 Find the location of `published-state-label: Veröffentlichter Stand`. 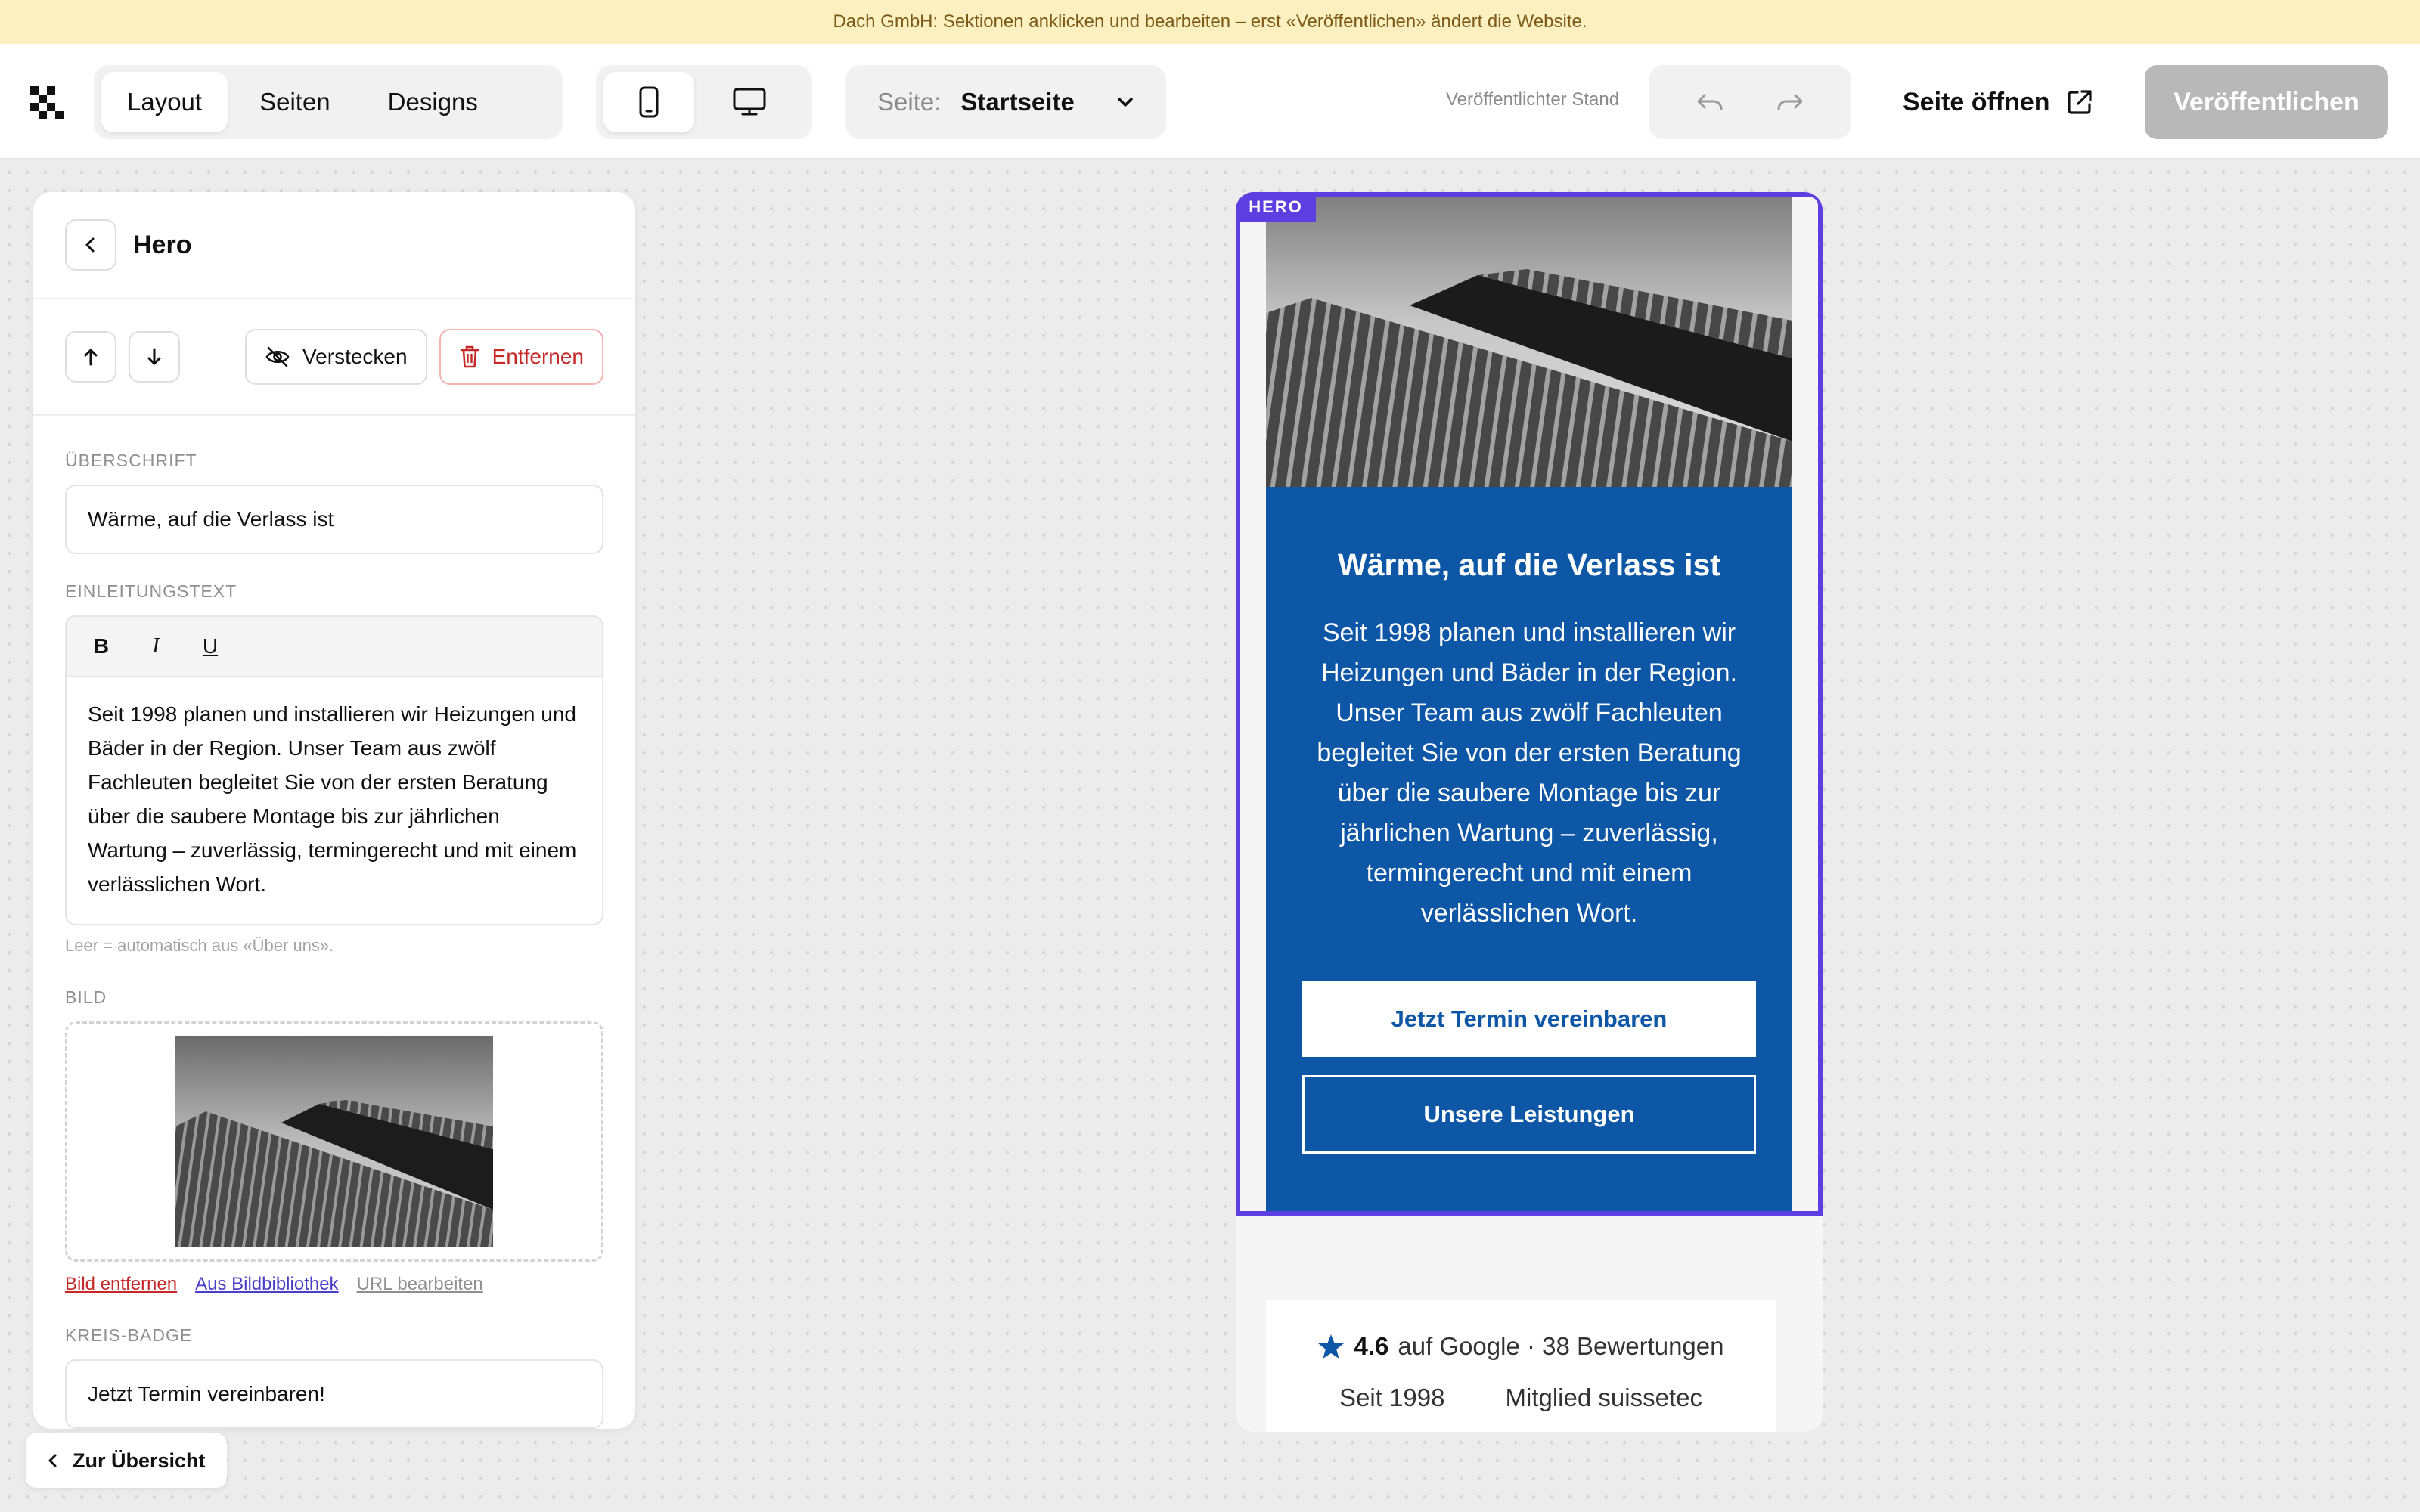

published-state-label: Veröffentlichter Stand is located at coordinates (1533, 99).